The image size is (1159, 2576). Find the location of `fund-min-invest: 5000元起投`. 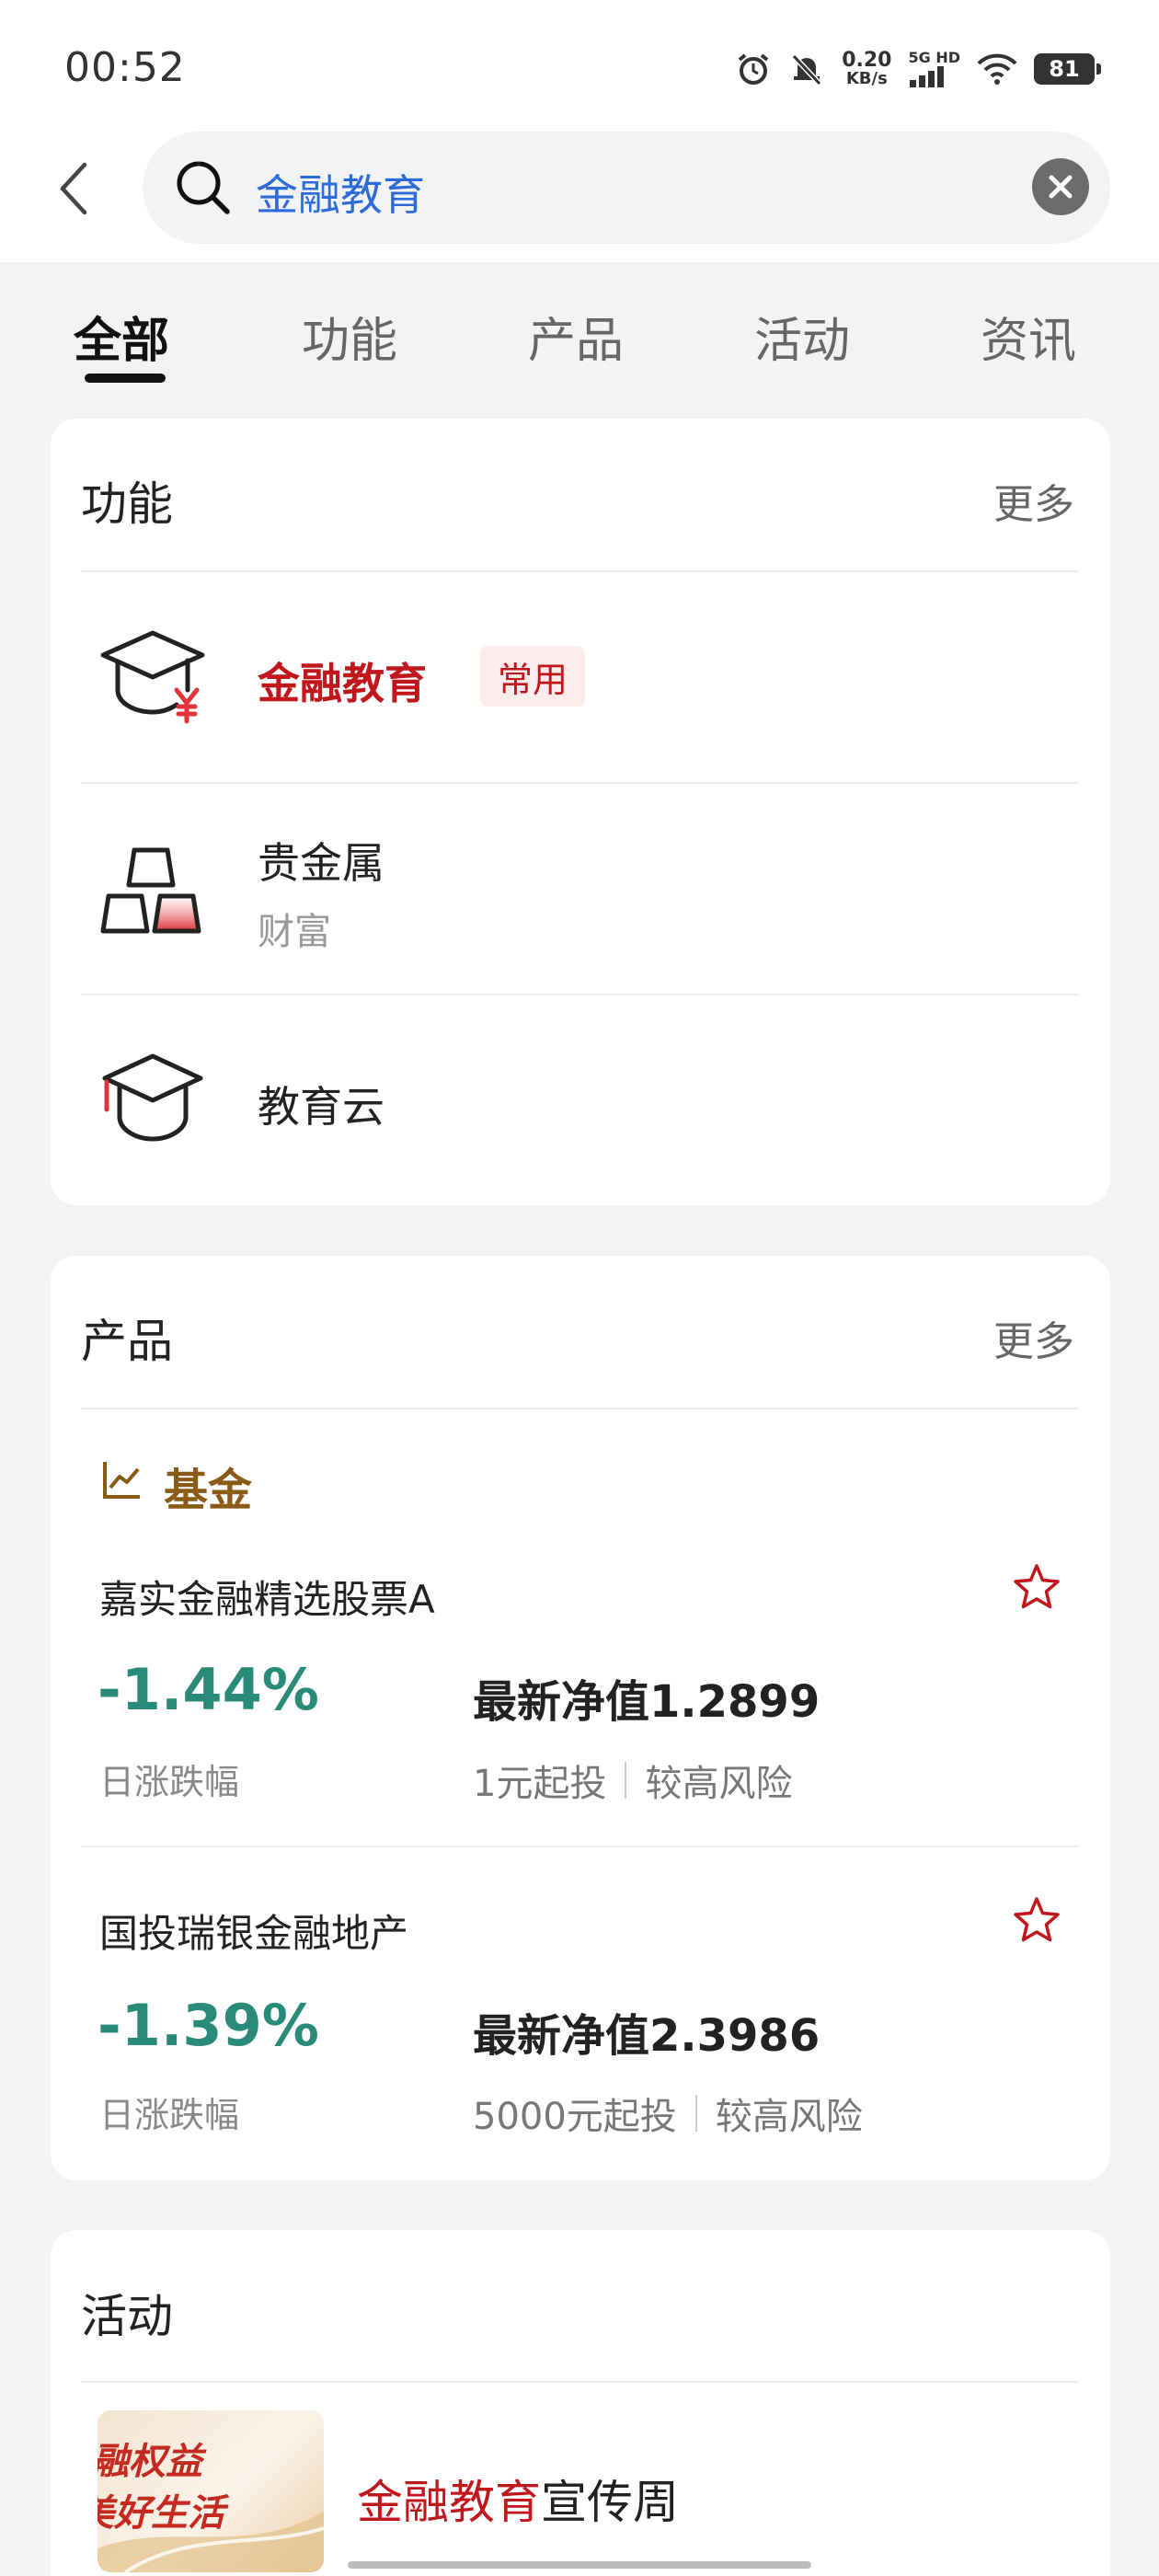

fund-min-invest: 5000元起投 is located at coordinates (575, 2117).